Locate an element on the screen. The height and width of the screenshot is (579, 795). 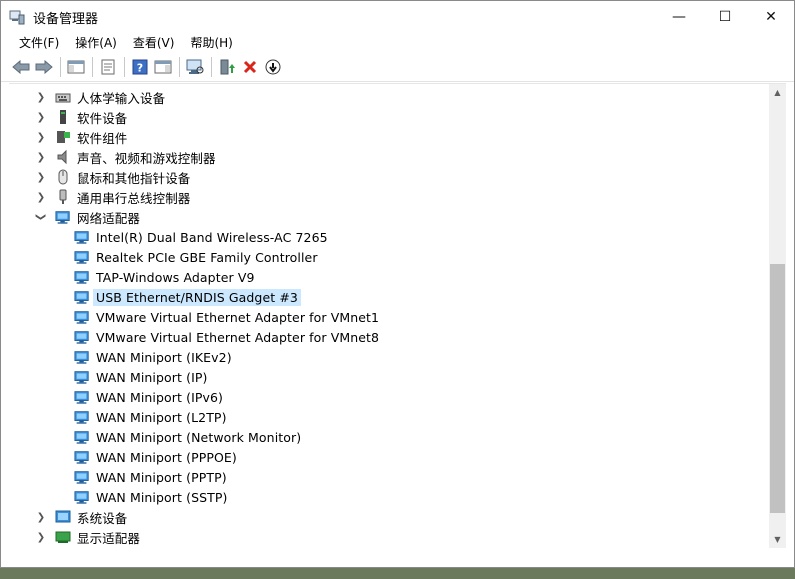
tree-item-adapter-12: WAN Miniport (PPTP) is located at coordinates (141, 477).